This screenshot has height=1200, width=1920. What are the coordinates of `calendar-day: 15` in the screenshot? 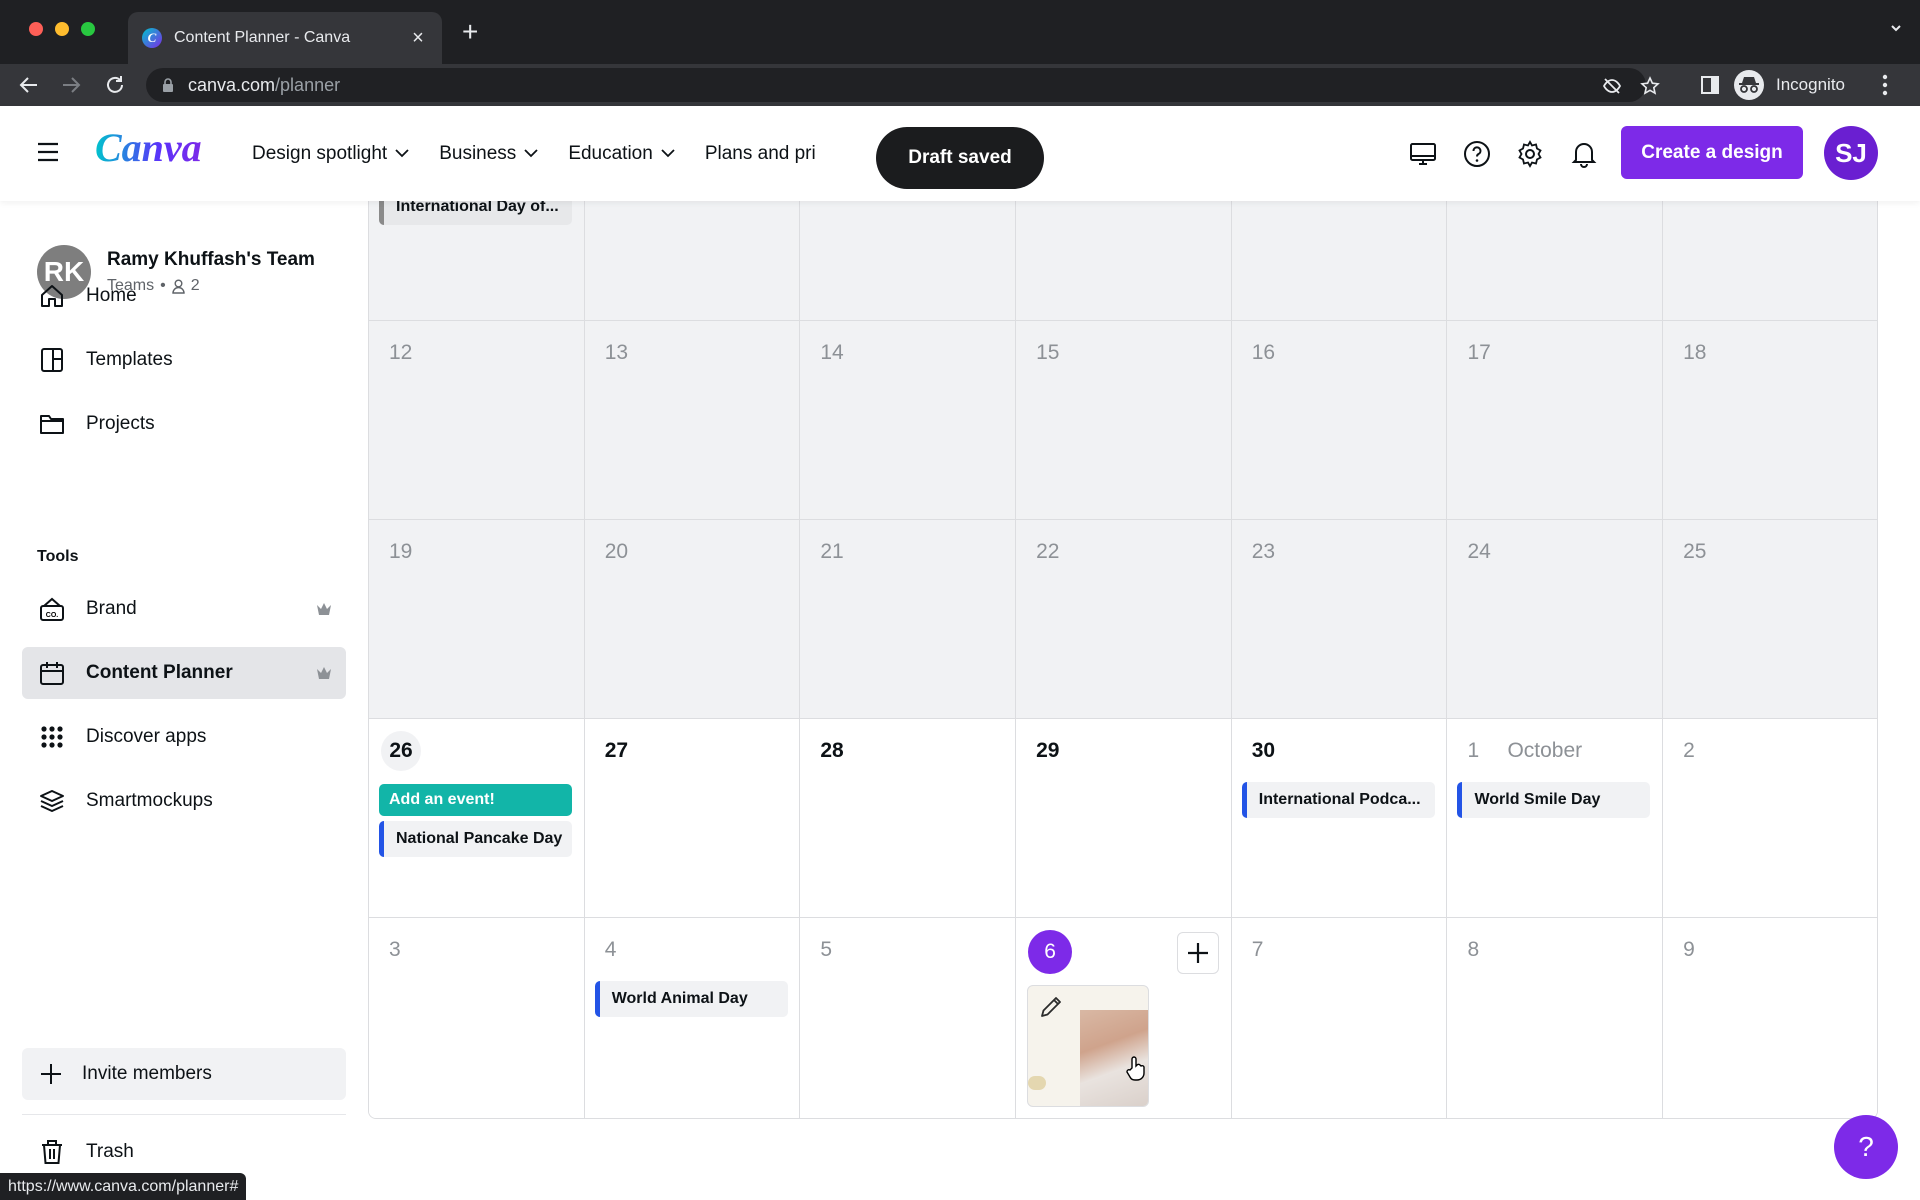 It's located at (1124, 420).